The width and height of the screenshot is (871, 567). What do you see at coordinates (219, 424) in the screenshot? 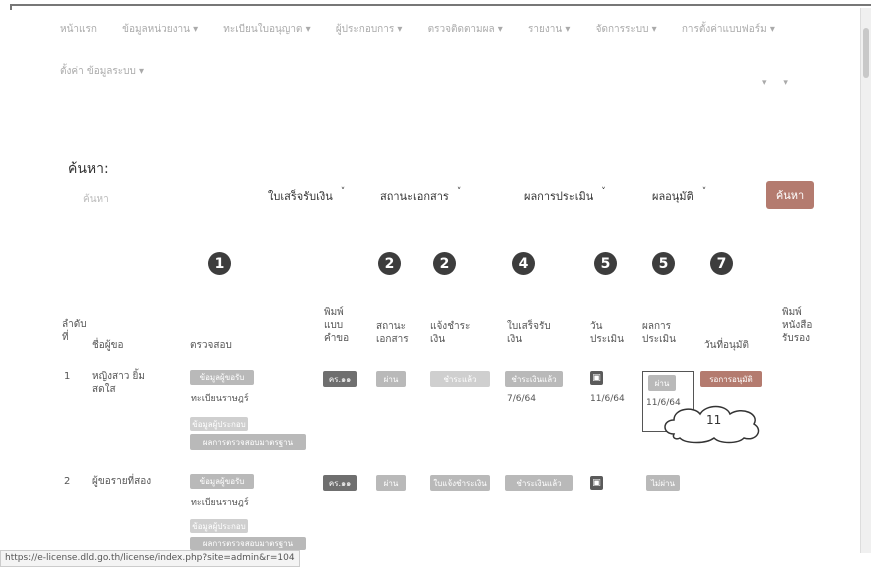
I see `row1-operator-button: ข้อมูลผู้ประกอบ` at bounding box center [219, 424].